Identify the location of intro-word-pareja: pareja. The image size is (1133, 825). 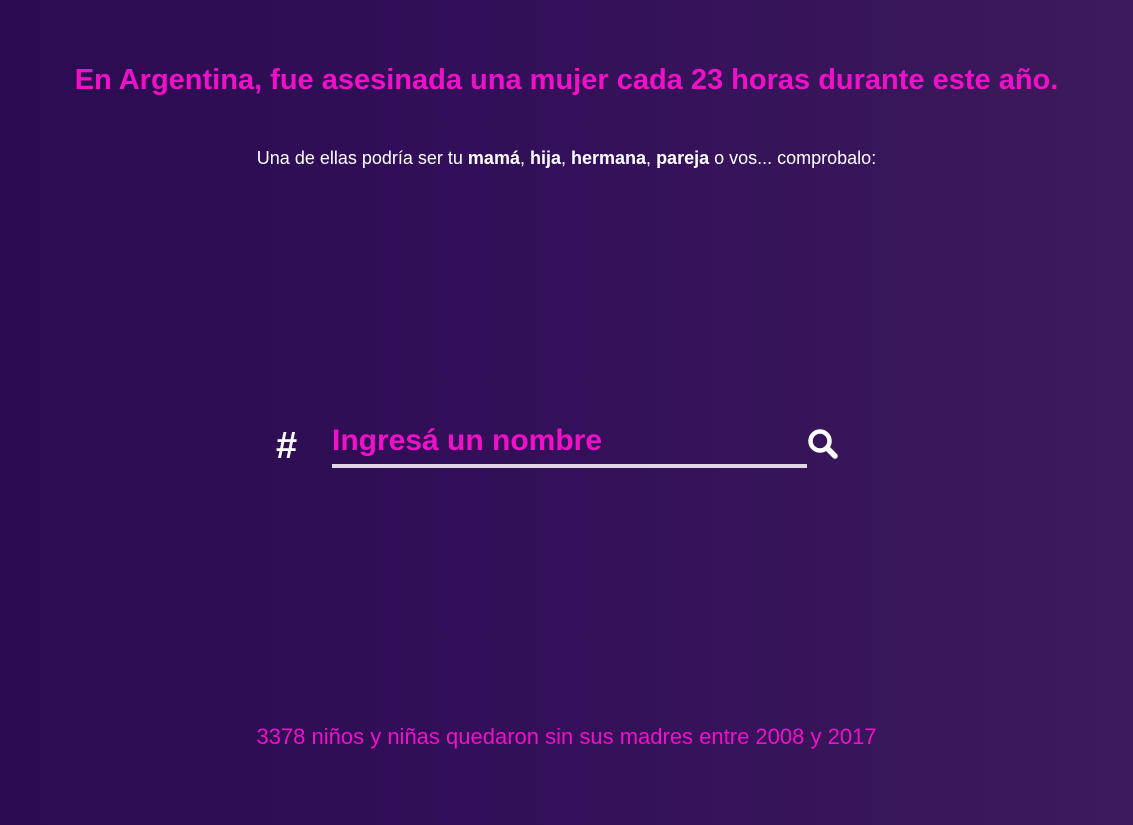
(683, 158).